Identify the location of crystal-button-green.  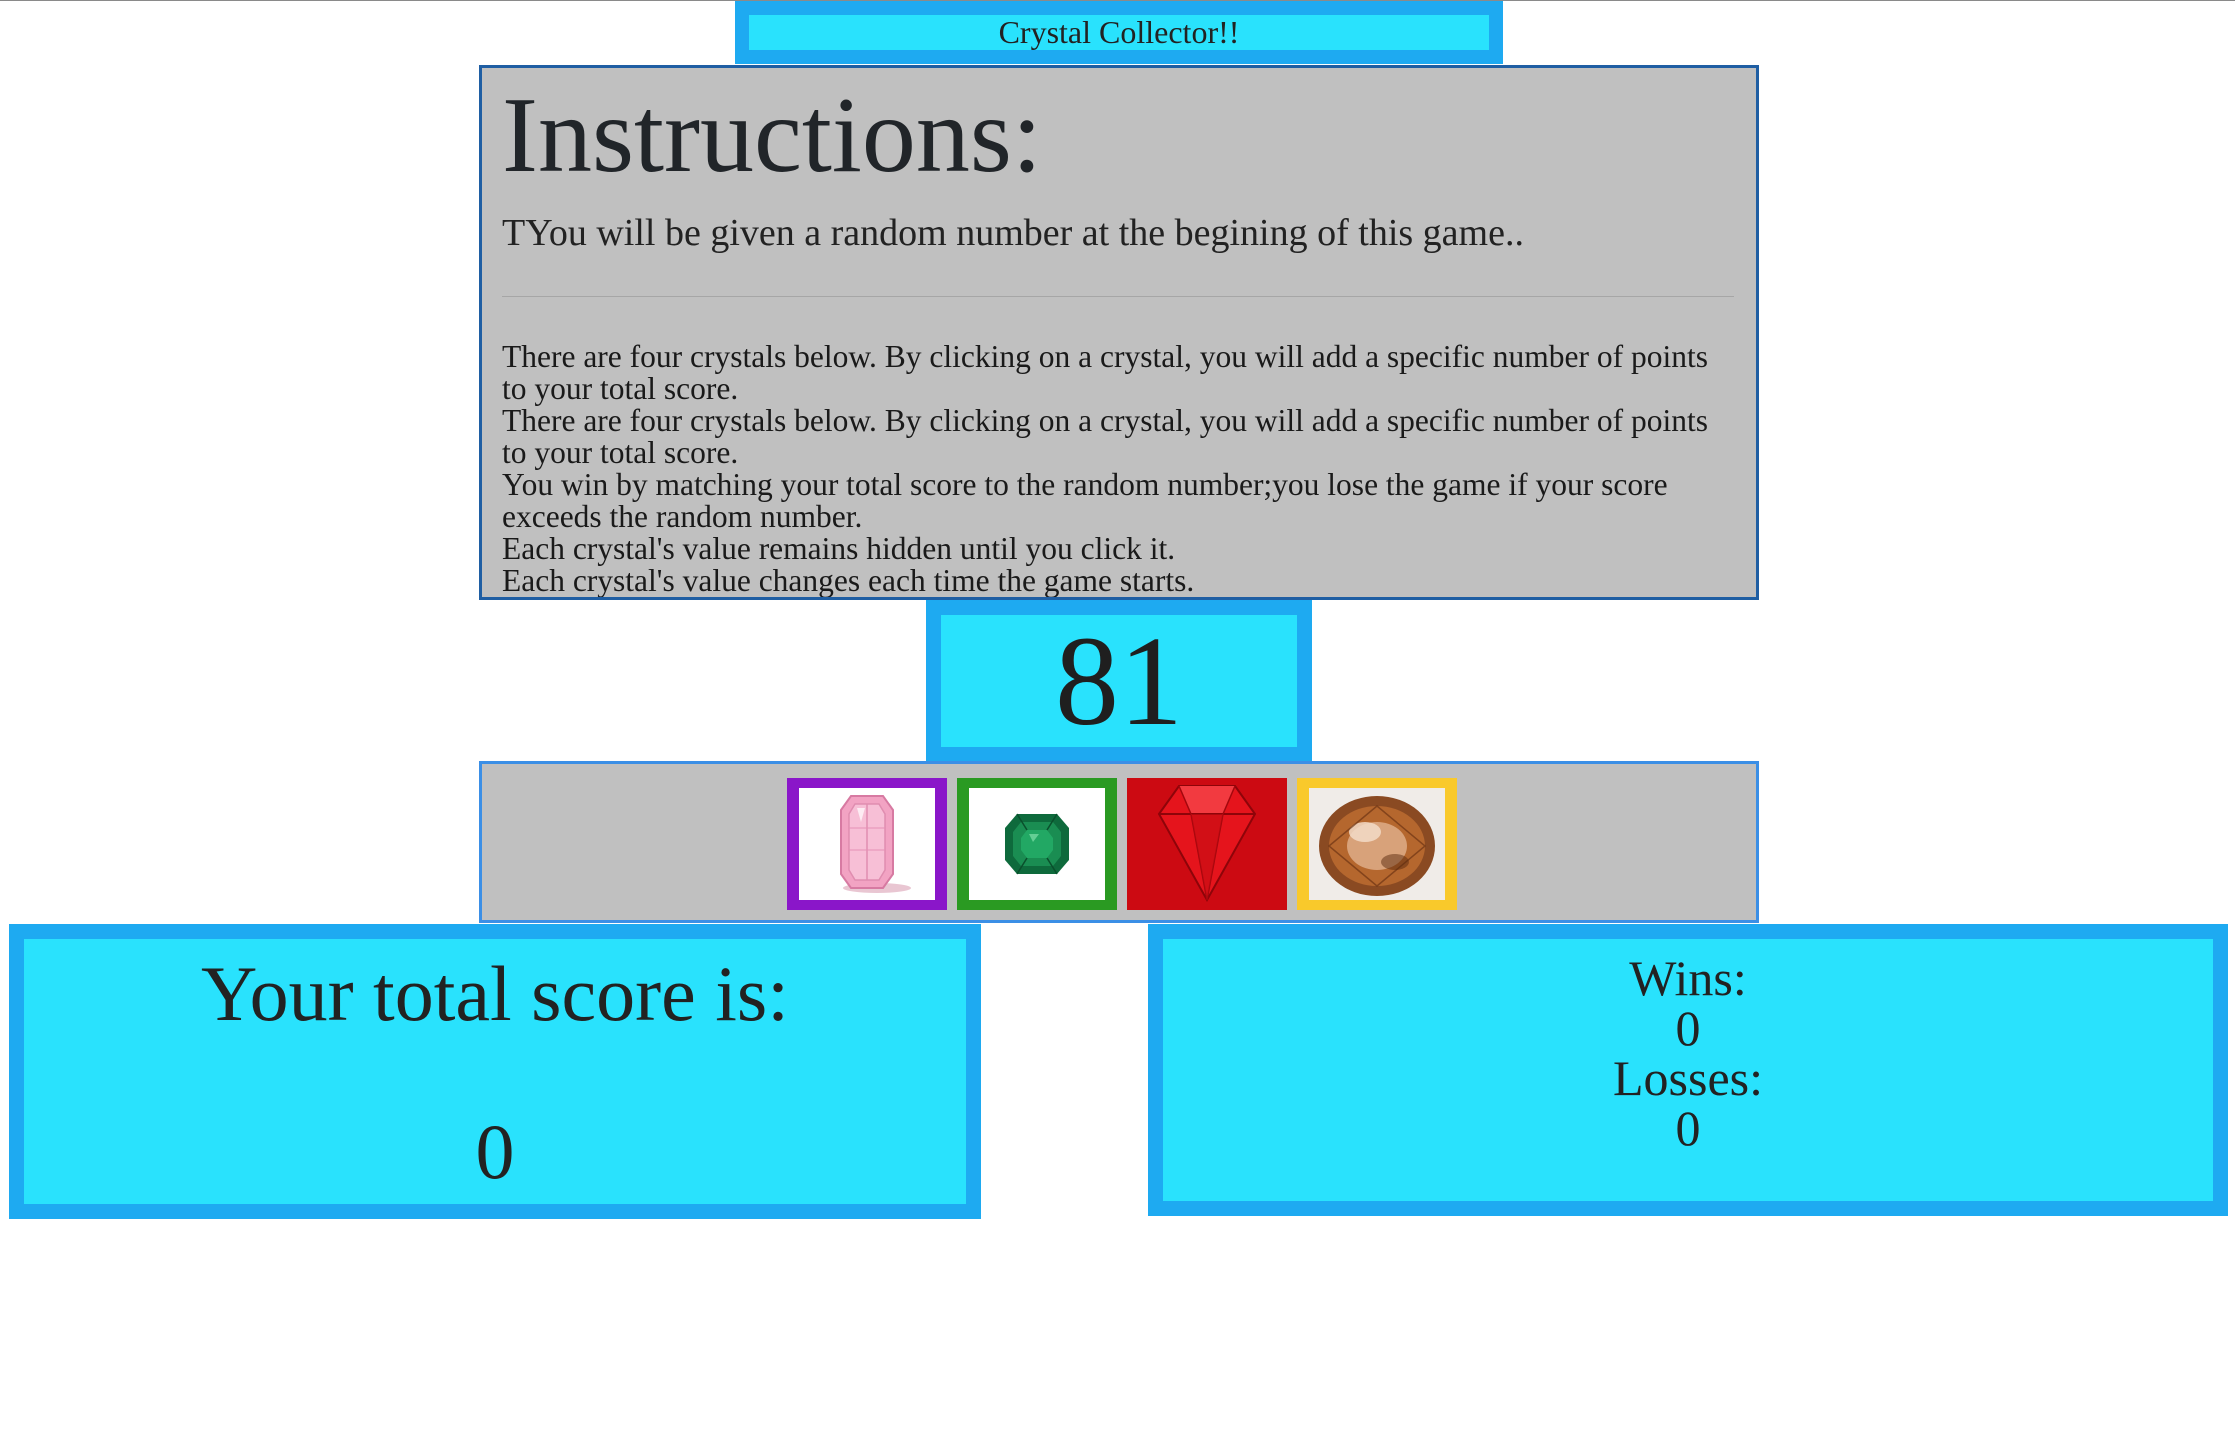
(1037, 844).